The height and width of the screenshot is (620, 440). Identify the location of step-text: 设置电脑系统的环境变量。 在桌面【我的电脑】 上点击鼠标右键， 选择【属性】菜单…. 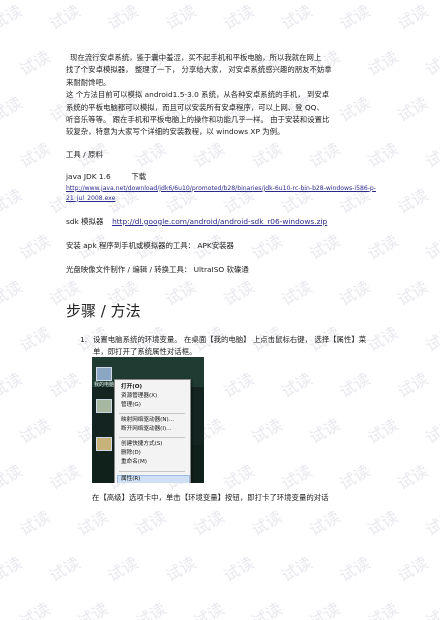
(230, 346).